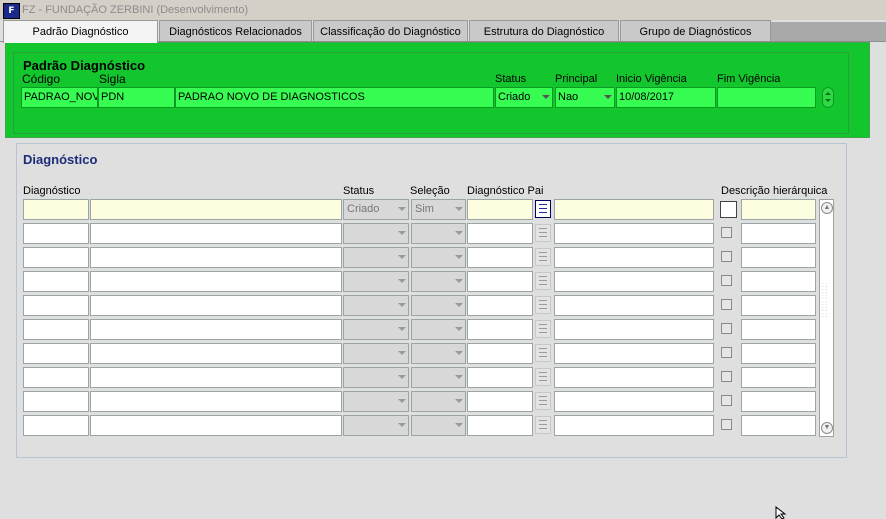 Image resolution: width=886 pixels, height=519 pixels. What do you see at coordinates (827, 428) in the screenshot?
I see `scroll-down-icon: ▼` at bounding box center [827, 428].